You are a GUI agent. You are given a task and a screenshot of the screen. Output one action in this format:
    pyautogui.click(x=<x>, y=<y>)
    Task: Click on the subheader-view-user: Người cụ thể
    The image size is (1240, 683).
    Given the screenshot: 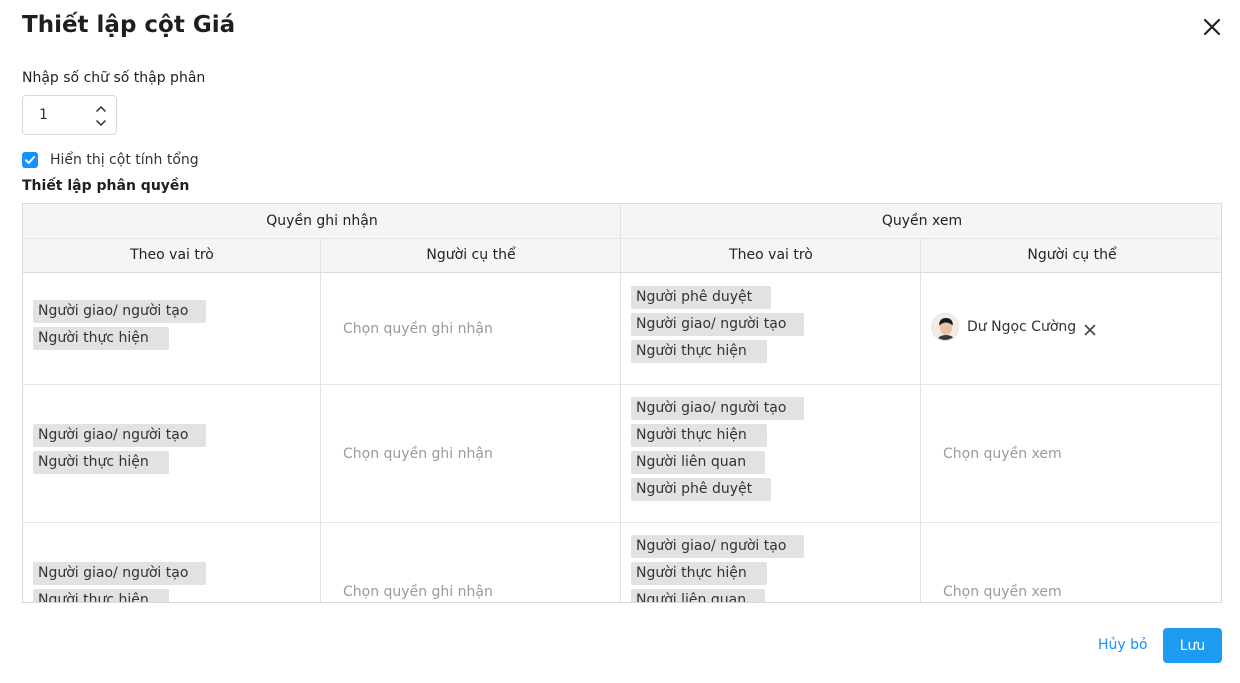 What is the action you would take?
    pyautogui.click(x=1071, y=255)
    